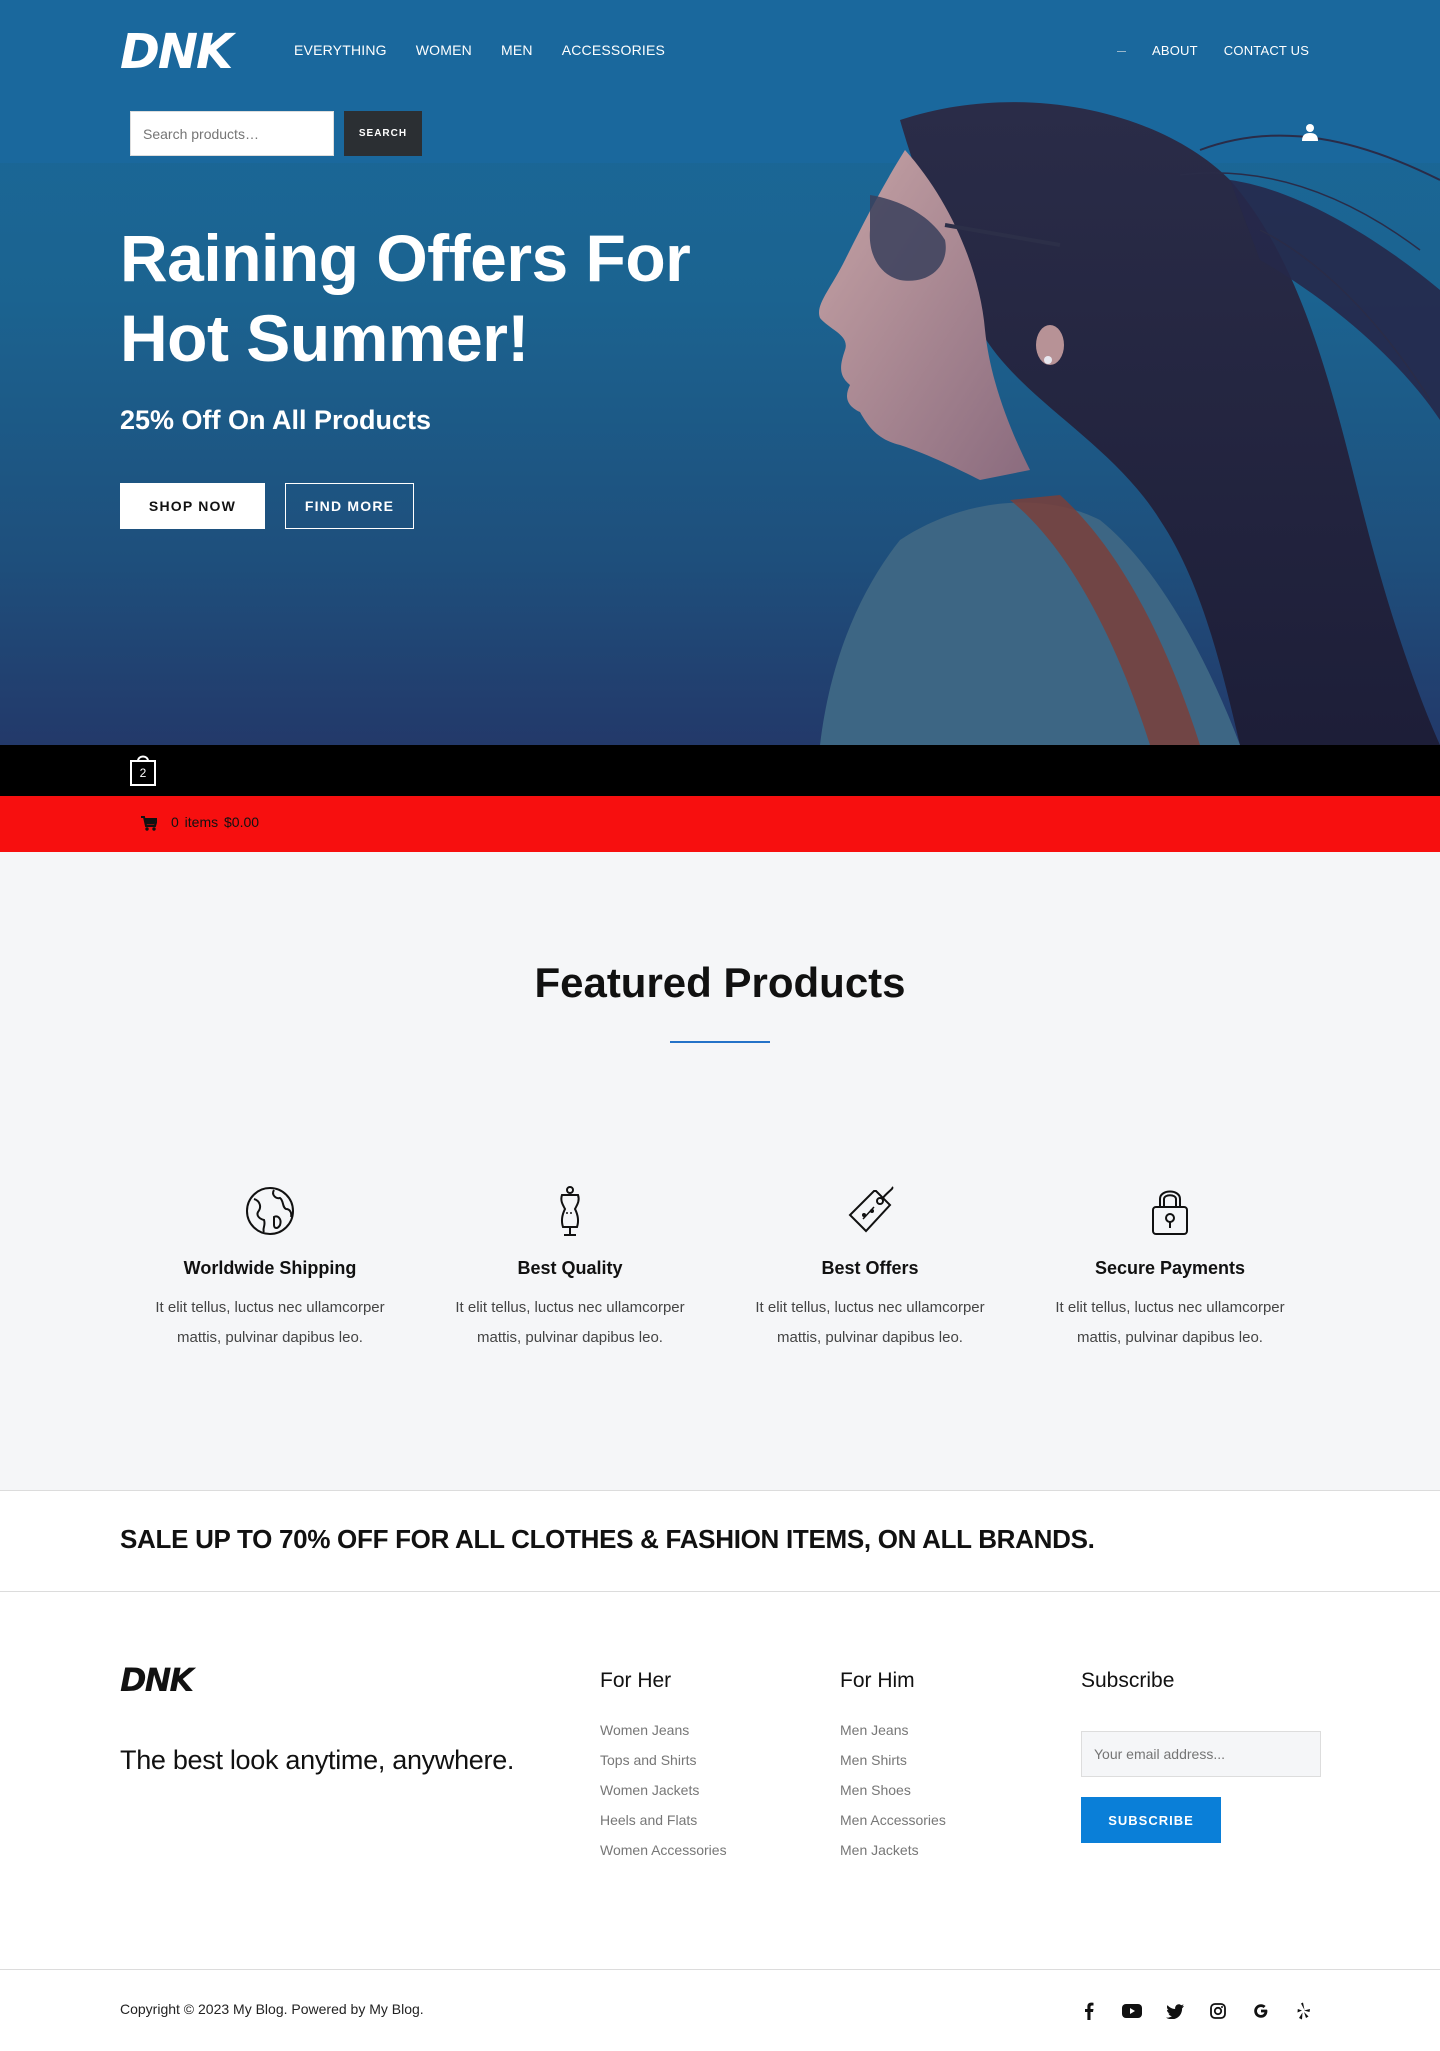 This screenshot has width=1440, height=2051. I want to click on footer-link: Women Jackets, so click(663, 1790).